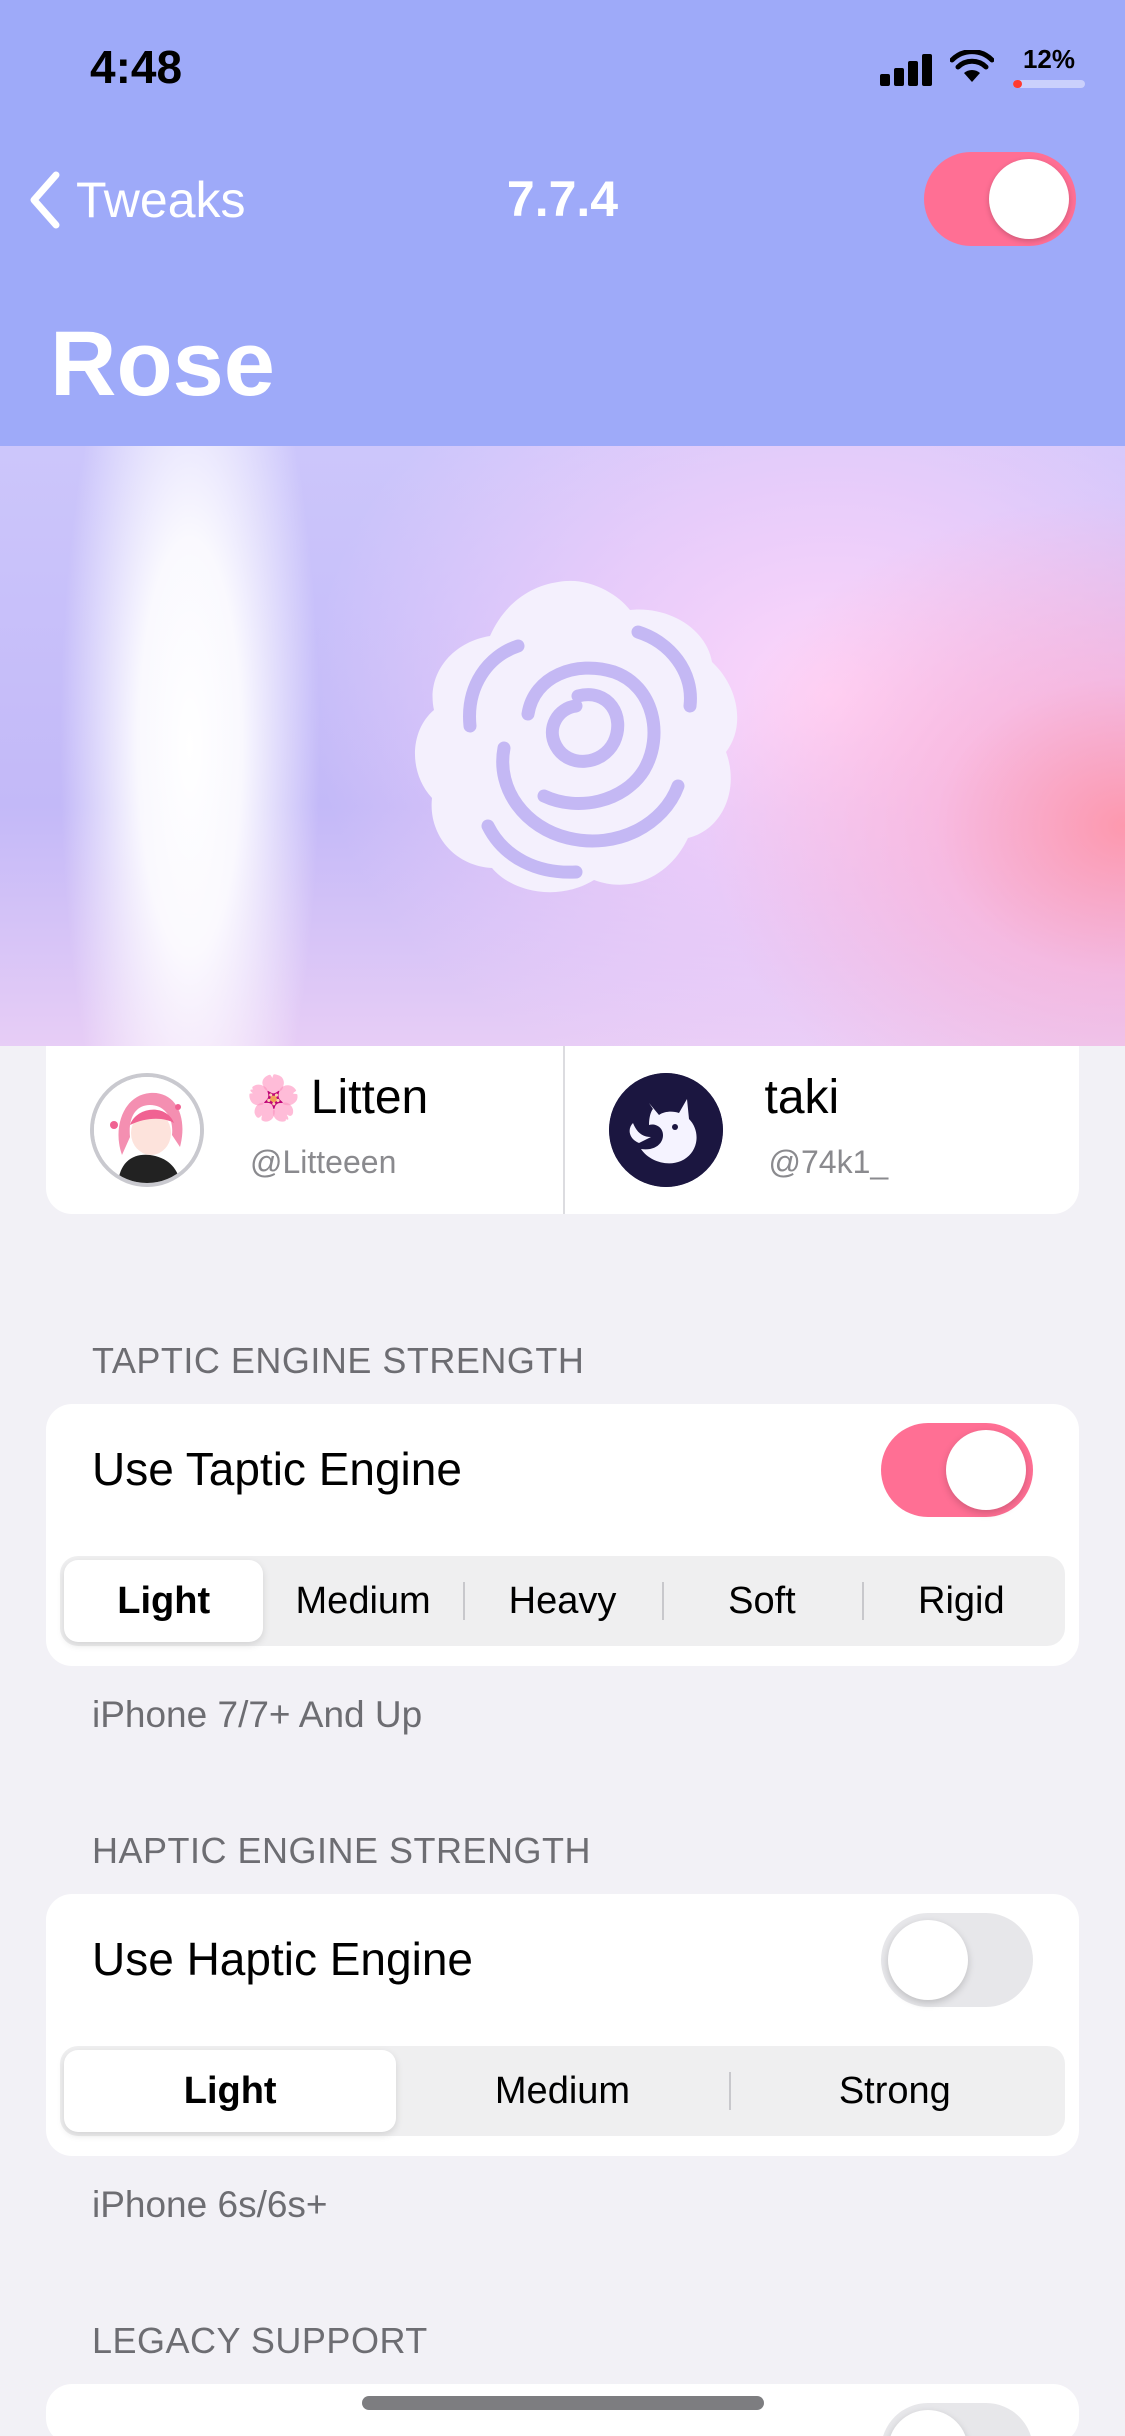  I want to click on section-header-legacy: LEGACY SUPPORT, so click(260, 2340).